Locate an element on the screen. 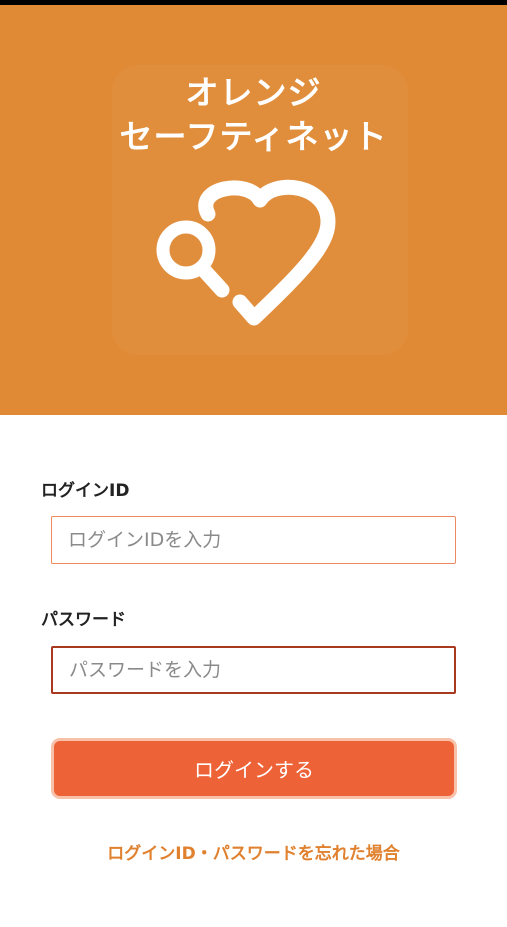 Image resolution: width=507 pixels, height=927 pixels. heart-magnifier-check-icon is located at coordinates (246, 252).